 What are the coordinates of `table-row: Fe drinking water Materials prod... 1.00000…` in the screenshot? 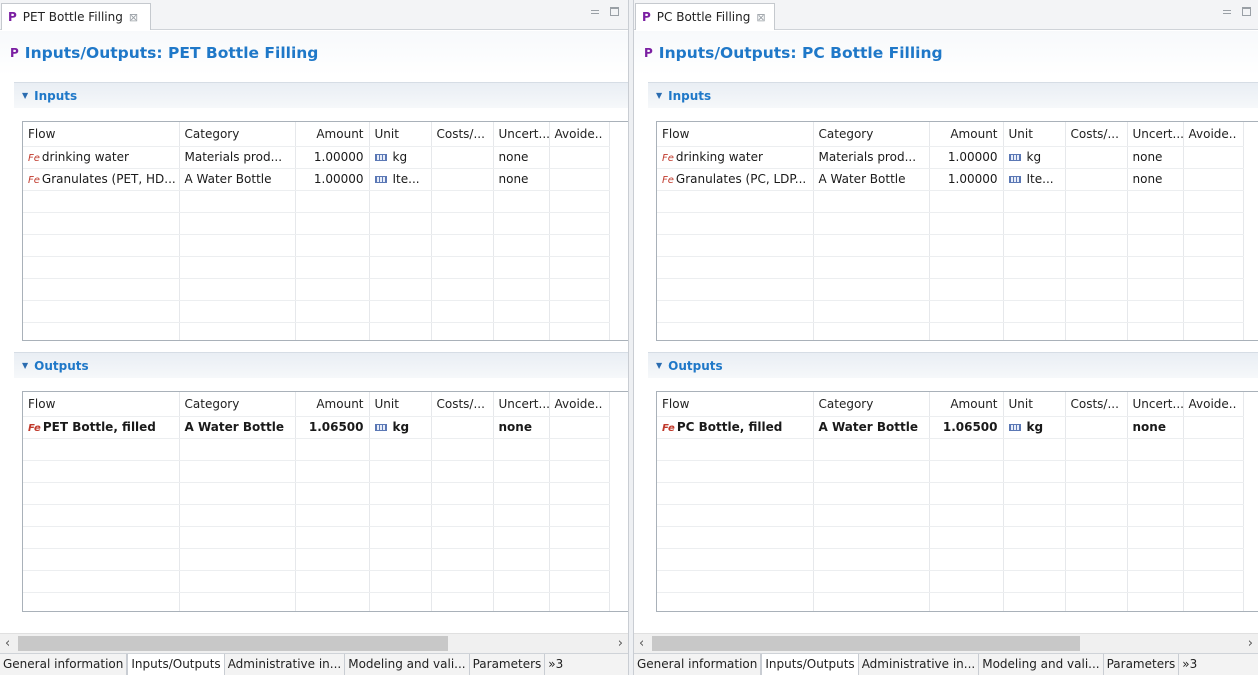 It's located at (950, 157).